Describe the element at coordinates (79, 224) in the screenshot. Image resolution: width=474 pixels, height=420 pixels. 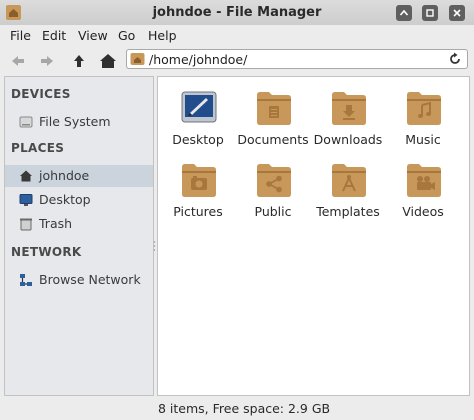
I see `sidebar-item-trash: Trash` at that location.